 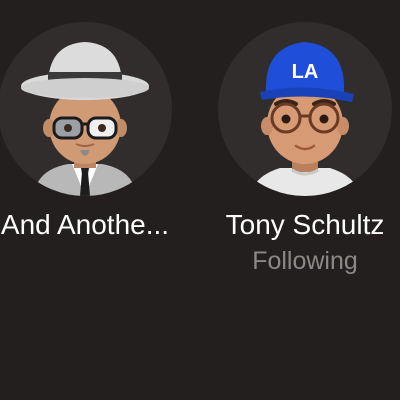 What do you see at coordinates (305, 224) in the screenshot?
I see `contact-name: Tony Schultz` at bounding box center [305, 224].